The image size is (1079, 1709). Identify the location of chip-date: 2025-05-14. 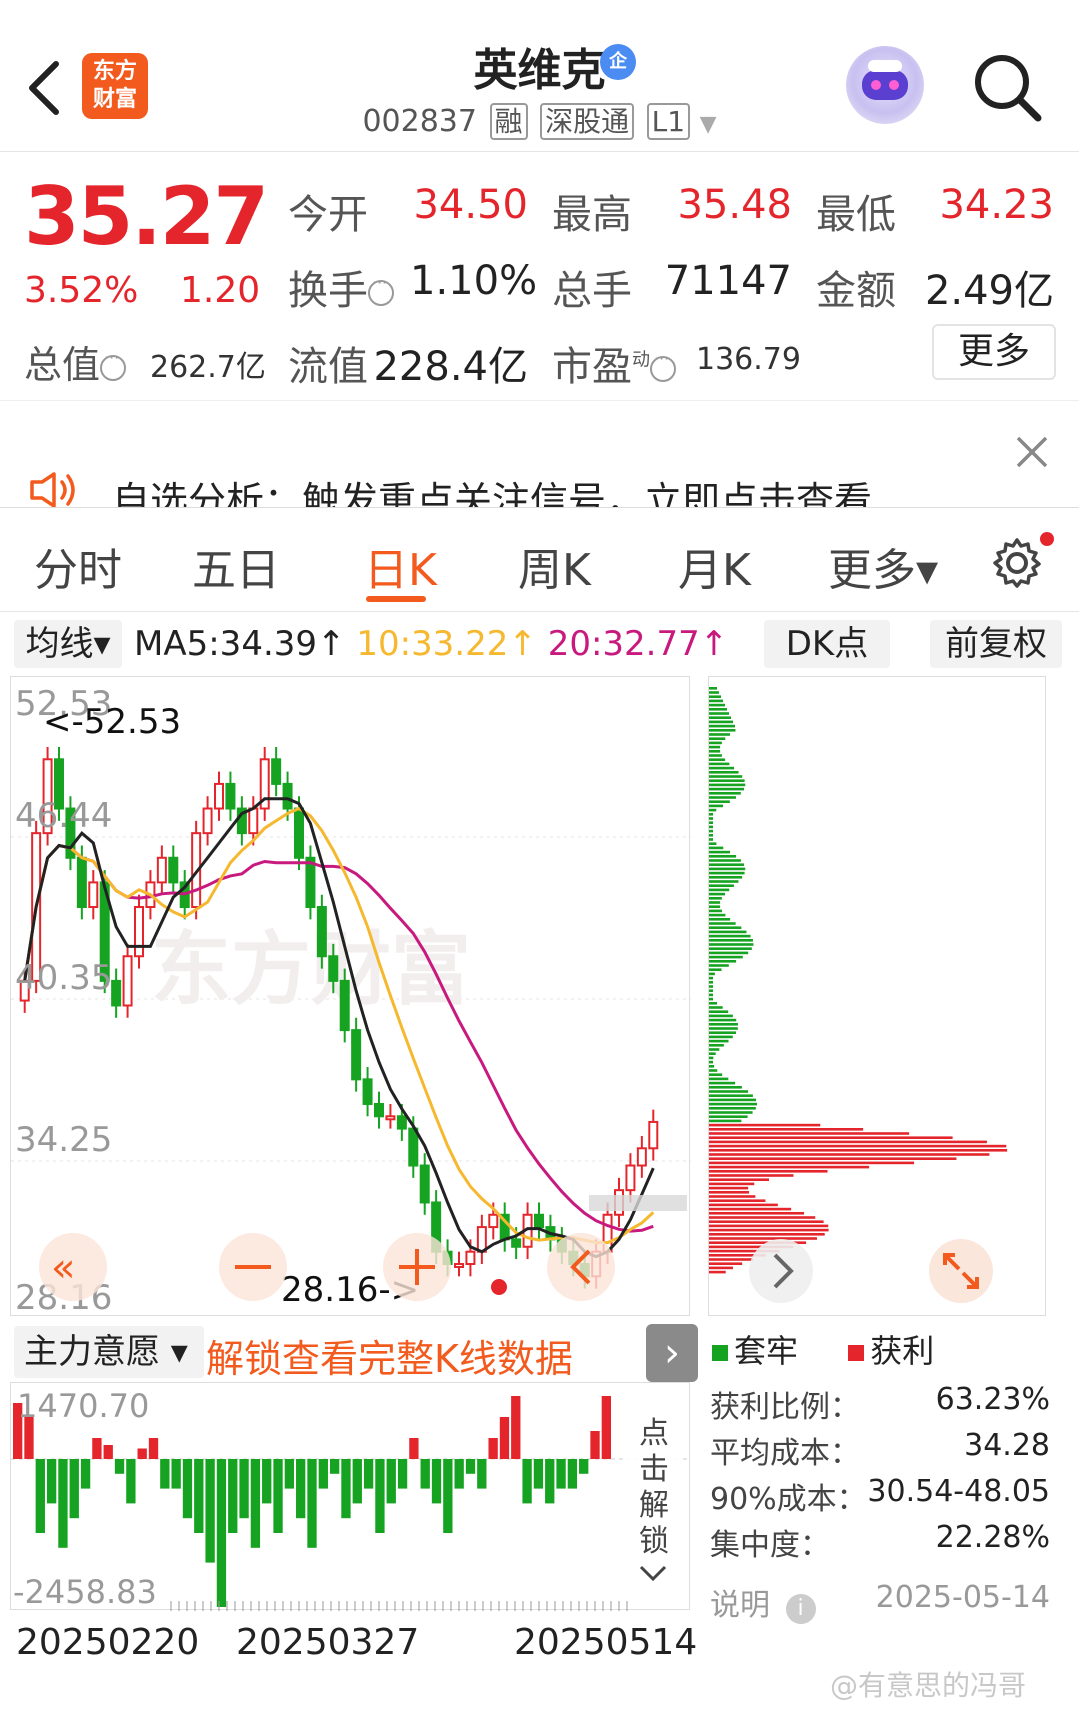
(962, 1597).